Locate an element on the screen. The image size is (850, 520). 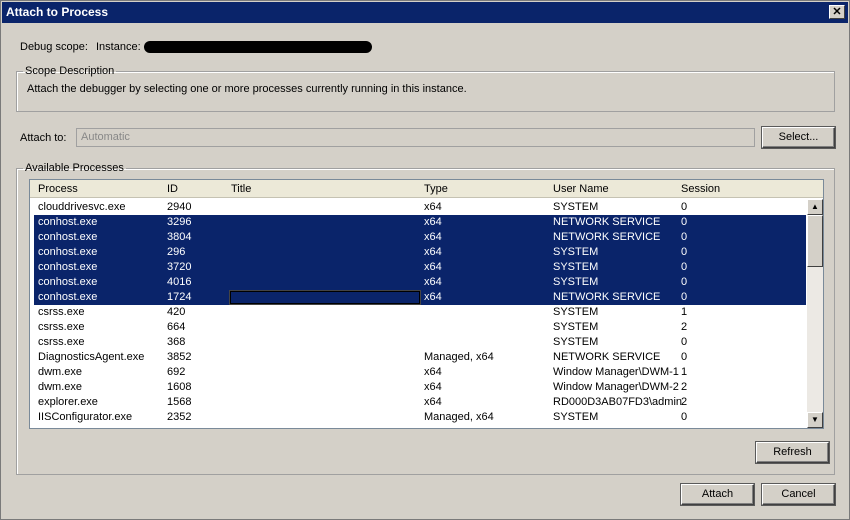
process-id: 1608 is located at coordinates (179, 387).